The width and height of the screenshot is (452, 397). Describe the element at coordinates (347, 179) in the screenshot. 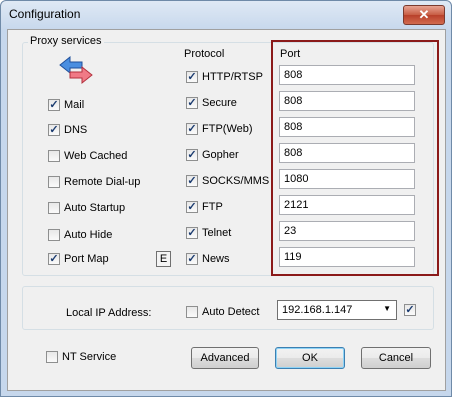

I see `port-input: 1080` at that location.